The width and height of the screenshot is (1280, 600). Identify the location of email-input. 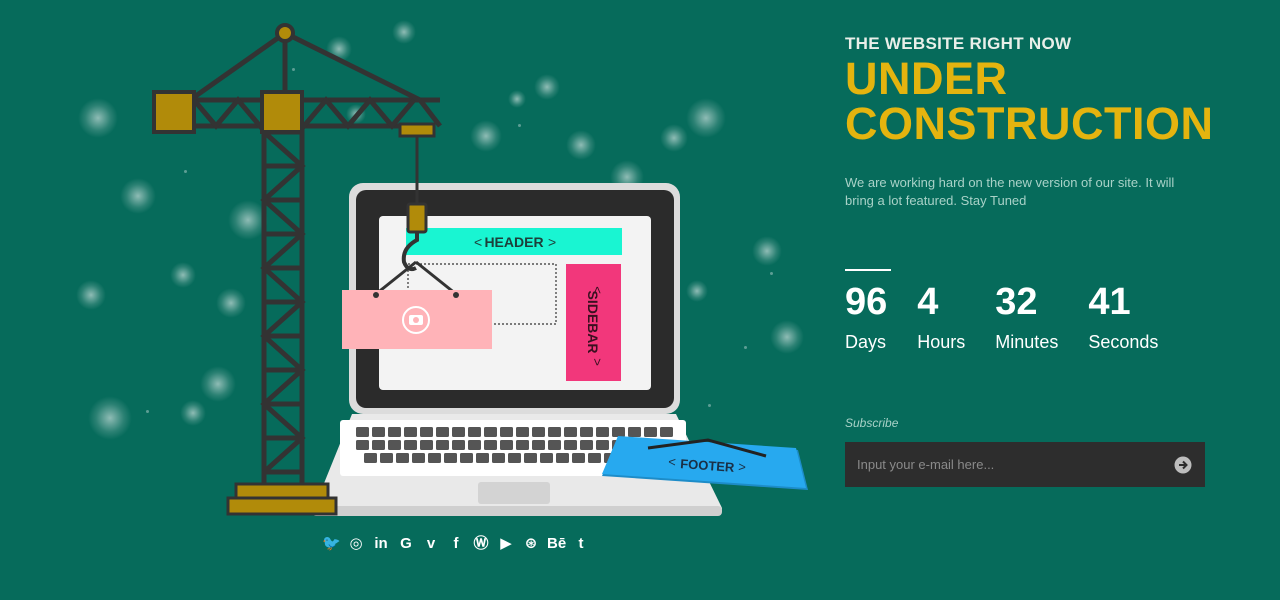
(1003, 464).